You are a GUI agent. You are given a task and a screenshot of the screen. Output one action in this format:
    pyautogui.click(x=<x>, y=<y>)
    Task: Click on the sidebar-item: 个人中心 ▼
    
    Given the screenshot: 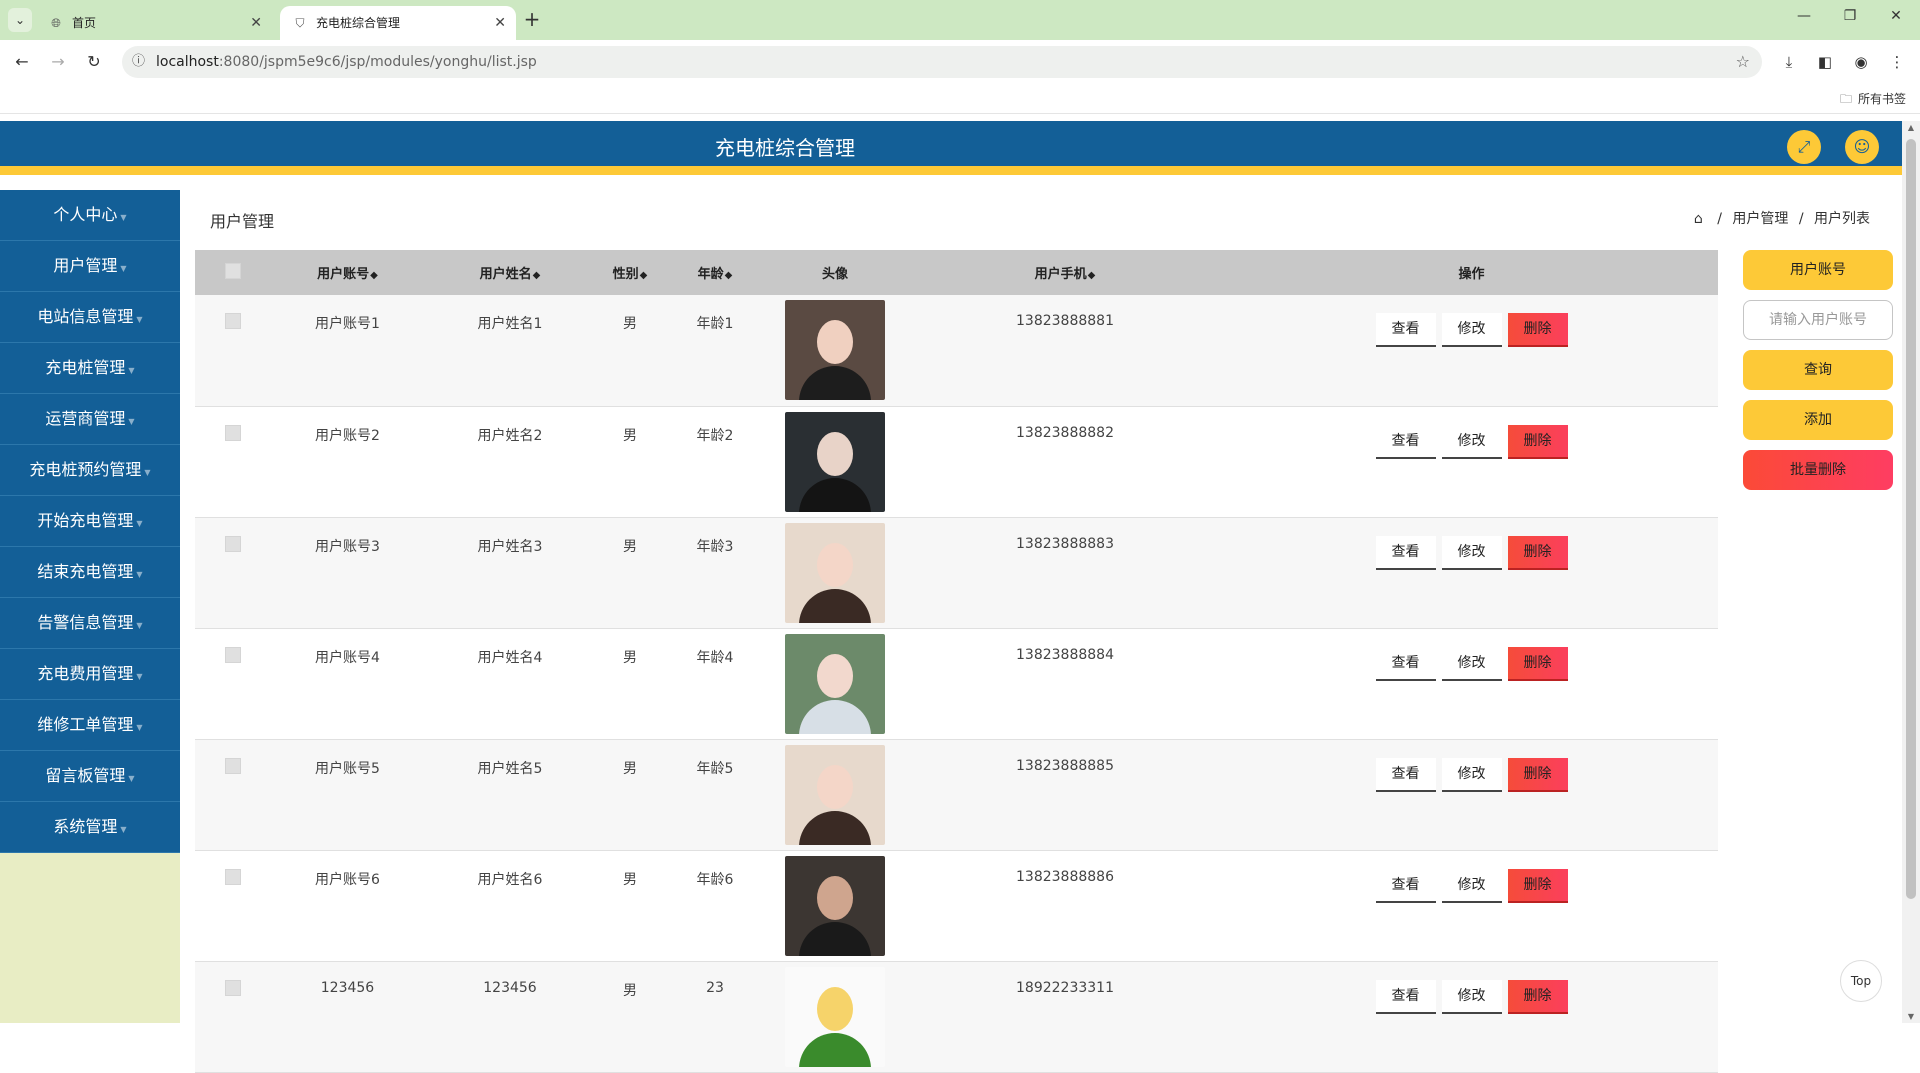 What is the action you would take?
    pyautogui.click(x=90, y=215)
    